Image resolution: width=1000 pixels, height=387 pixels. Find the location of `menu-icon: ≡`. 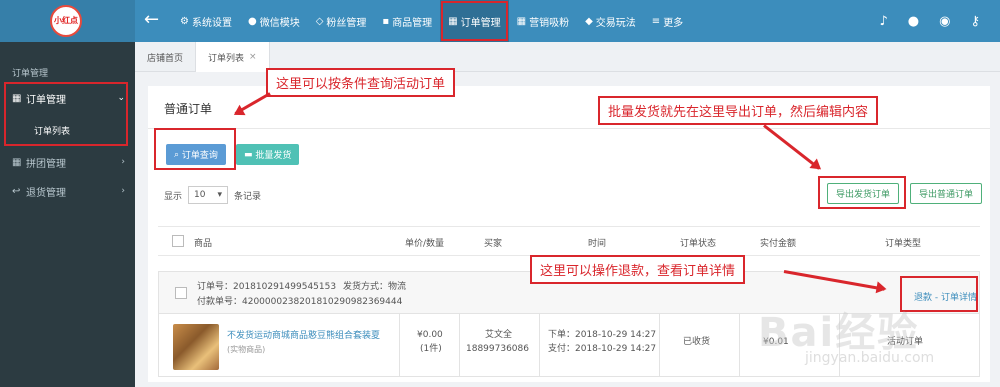

menu-icon: ≡ is located at coordinates (656, 21).